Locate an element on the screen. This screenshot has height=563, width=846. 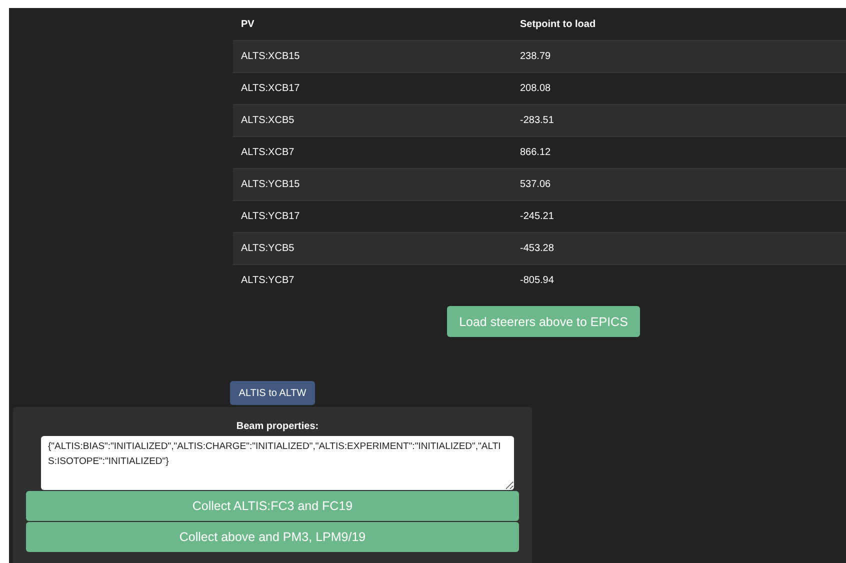
tab-button: ALTIS to ALTW is located at coordinates (272, 393).